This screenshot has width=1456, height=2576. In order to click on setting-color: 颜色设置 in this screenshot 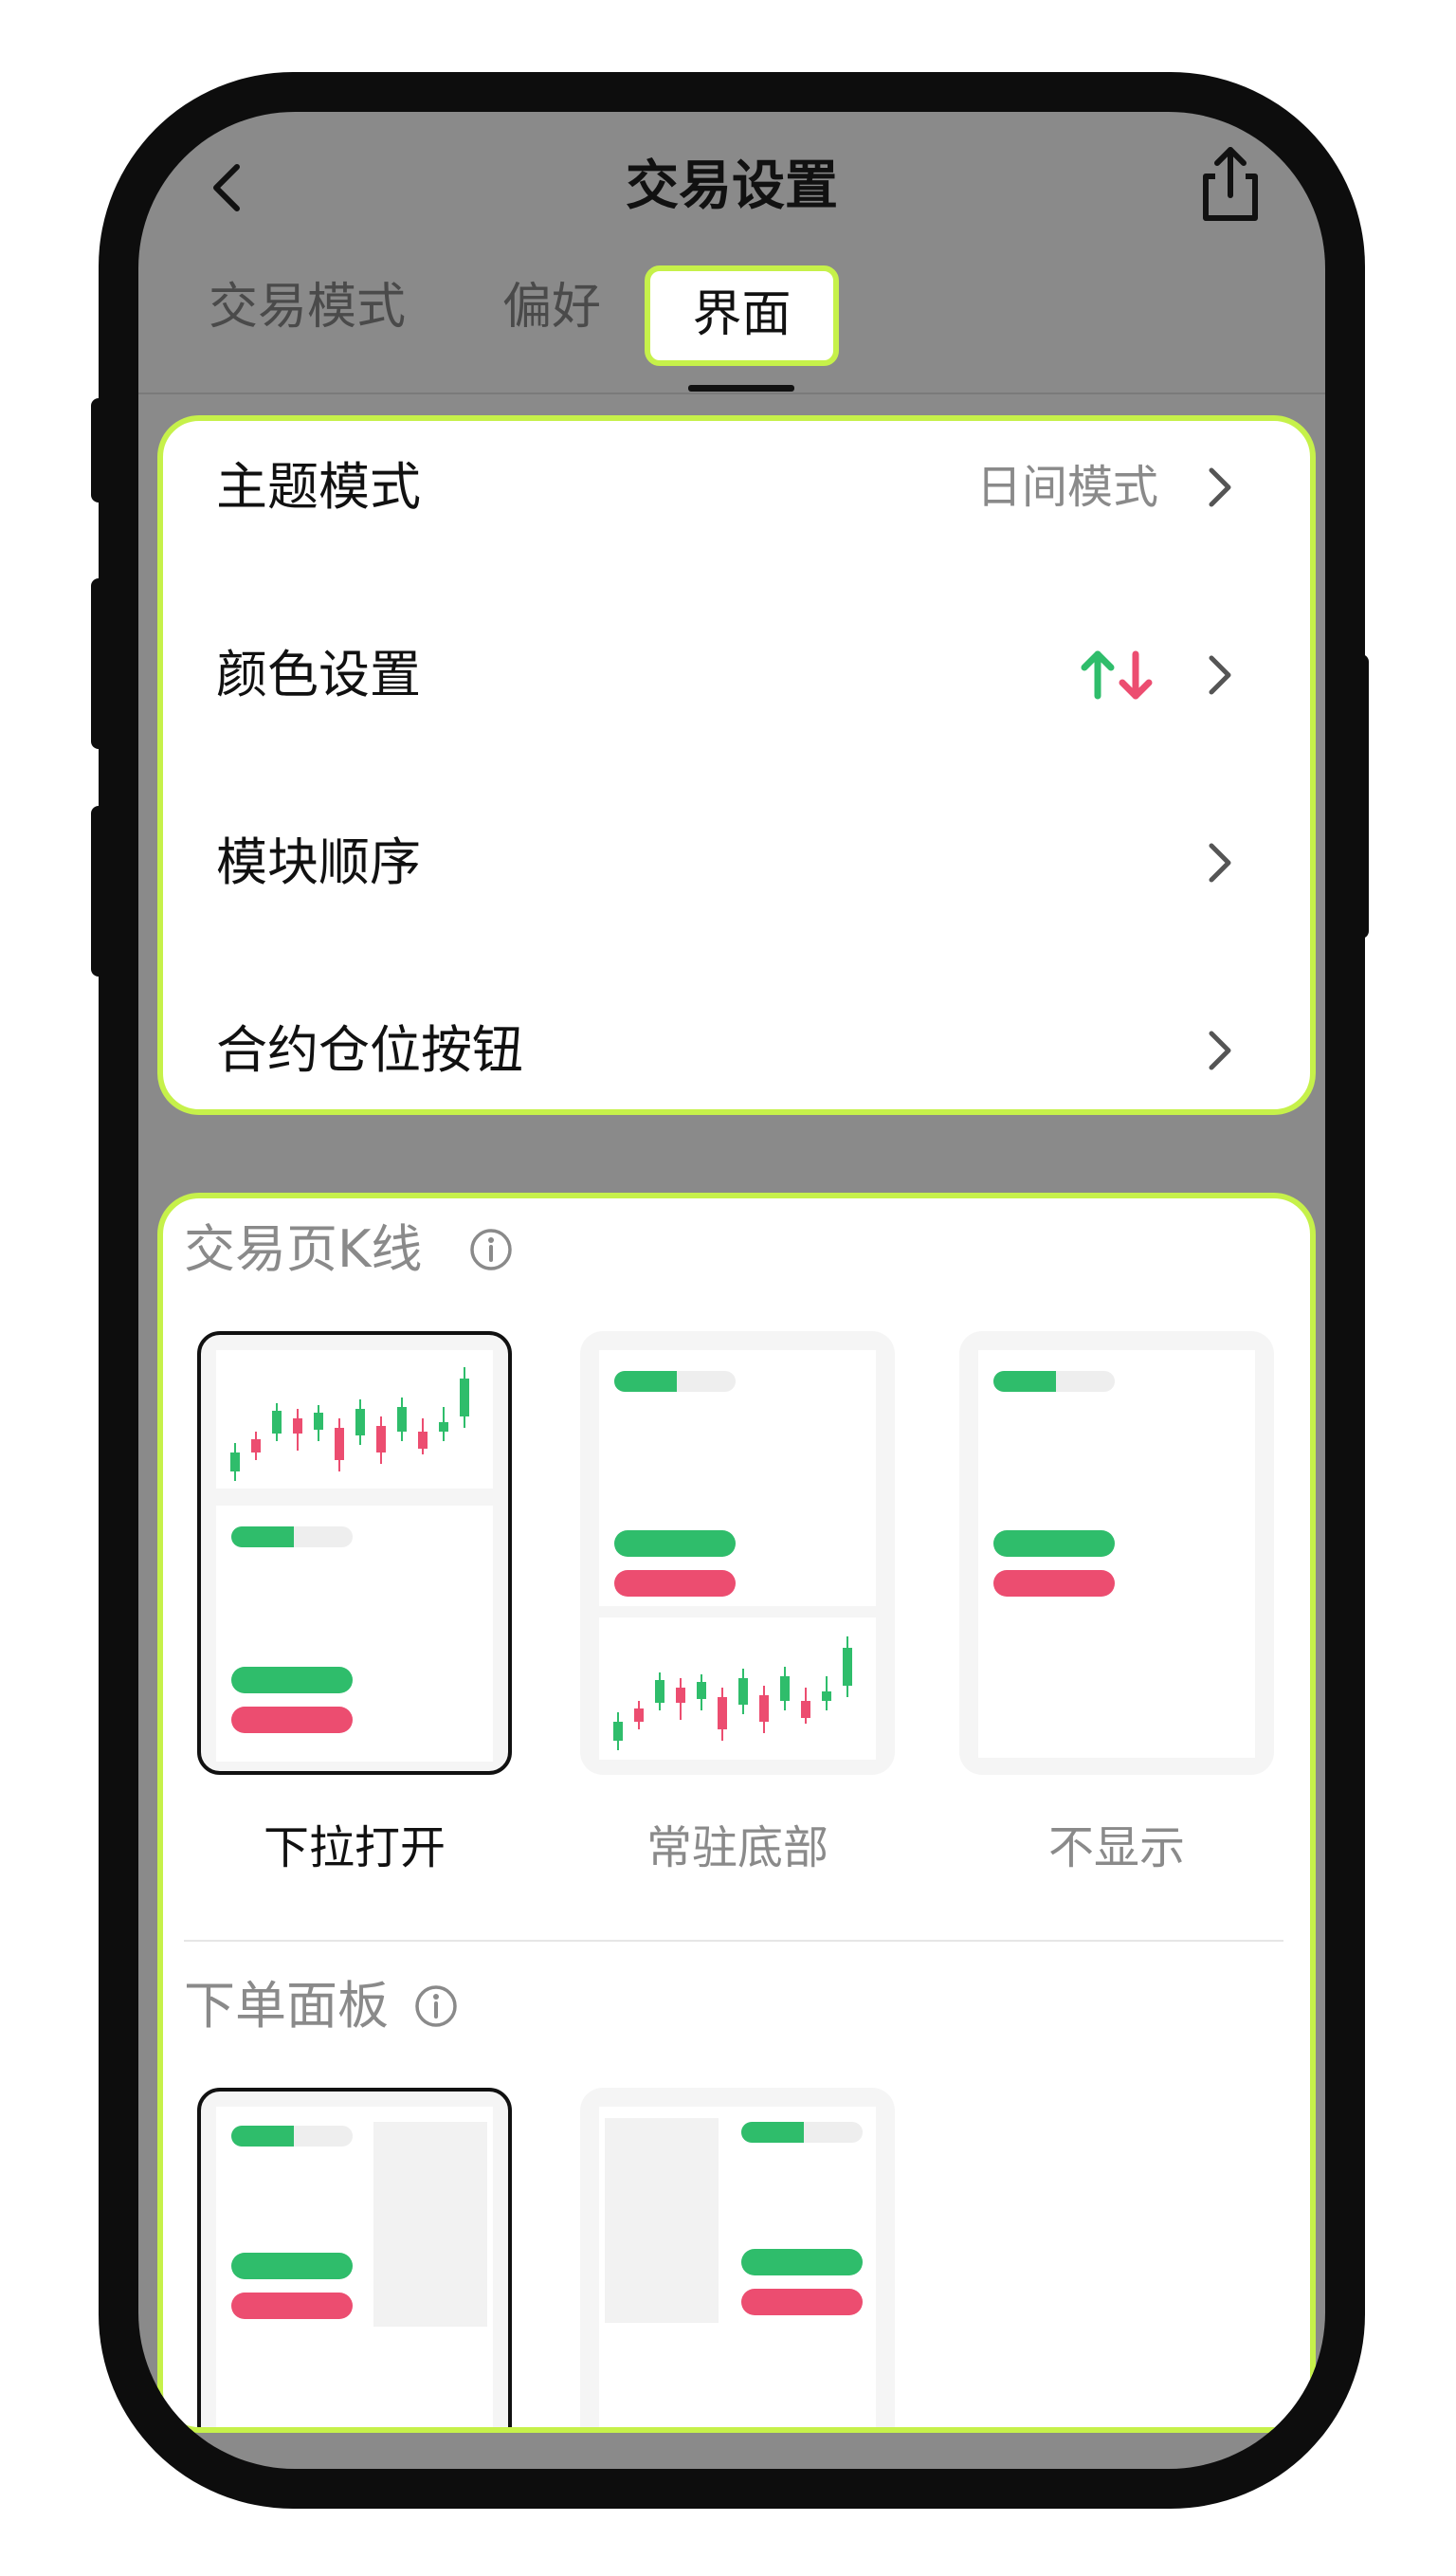, I will do `click(736, 675)`.